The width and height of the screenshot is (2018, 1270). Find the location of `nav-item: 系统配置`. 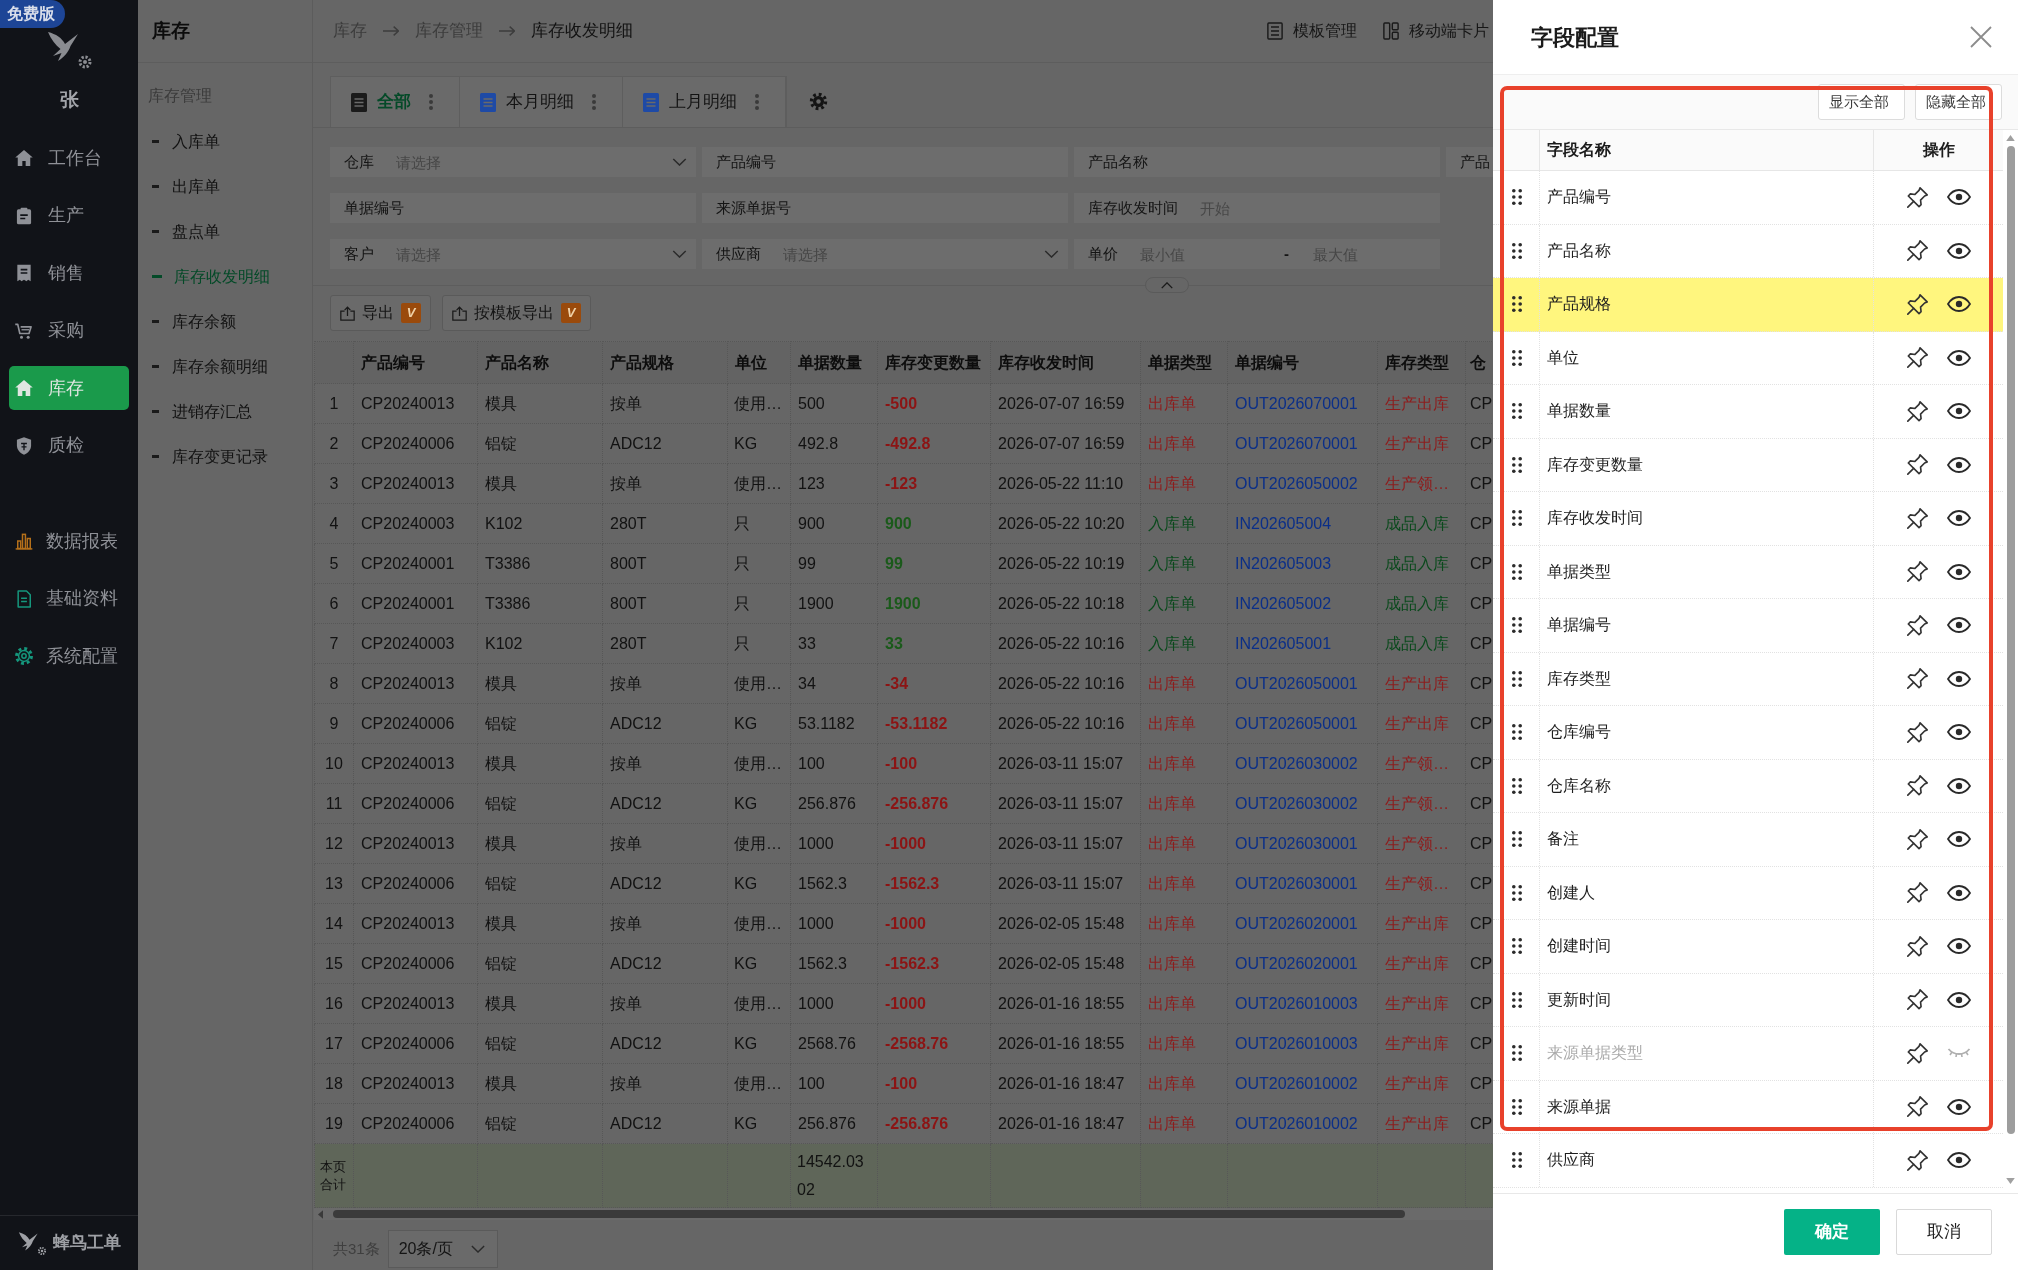

nav-item: 系统配置 is located at coordinates (69, 656).